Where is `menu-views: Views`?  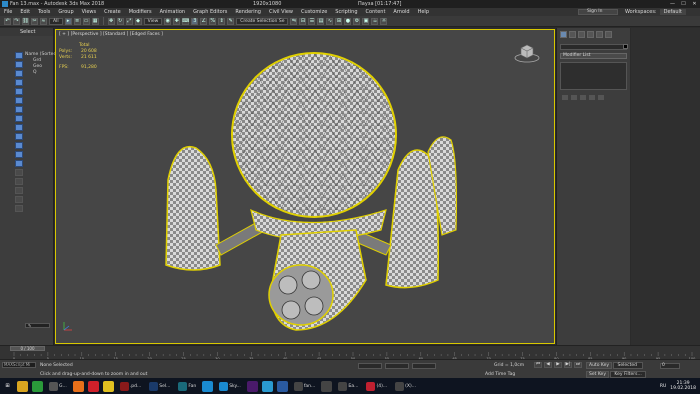 menu-views: Views is located at coordinates (89, 12).